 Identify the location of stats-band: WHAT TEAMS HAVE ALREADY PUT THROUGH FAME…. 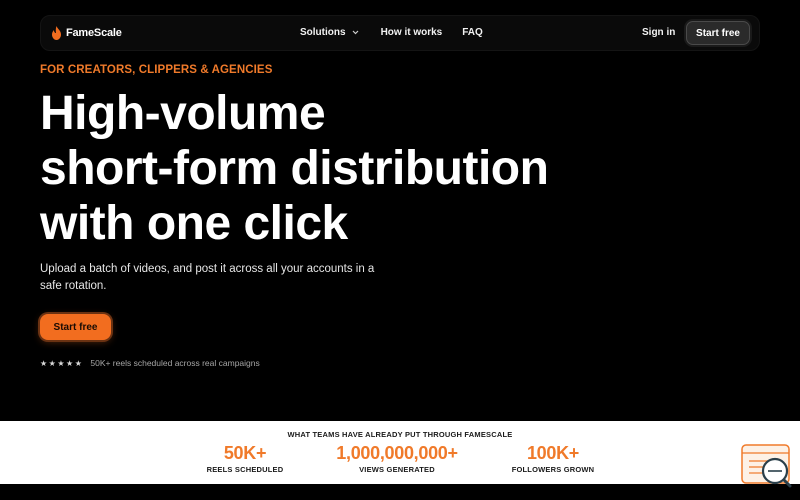
(400, 452).